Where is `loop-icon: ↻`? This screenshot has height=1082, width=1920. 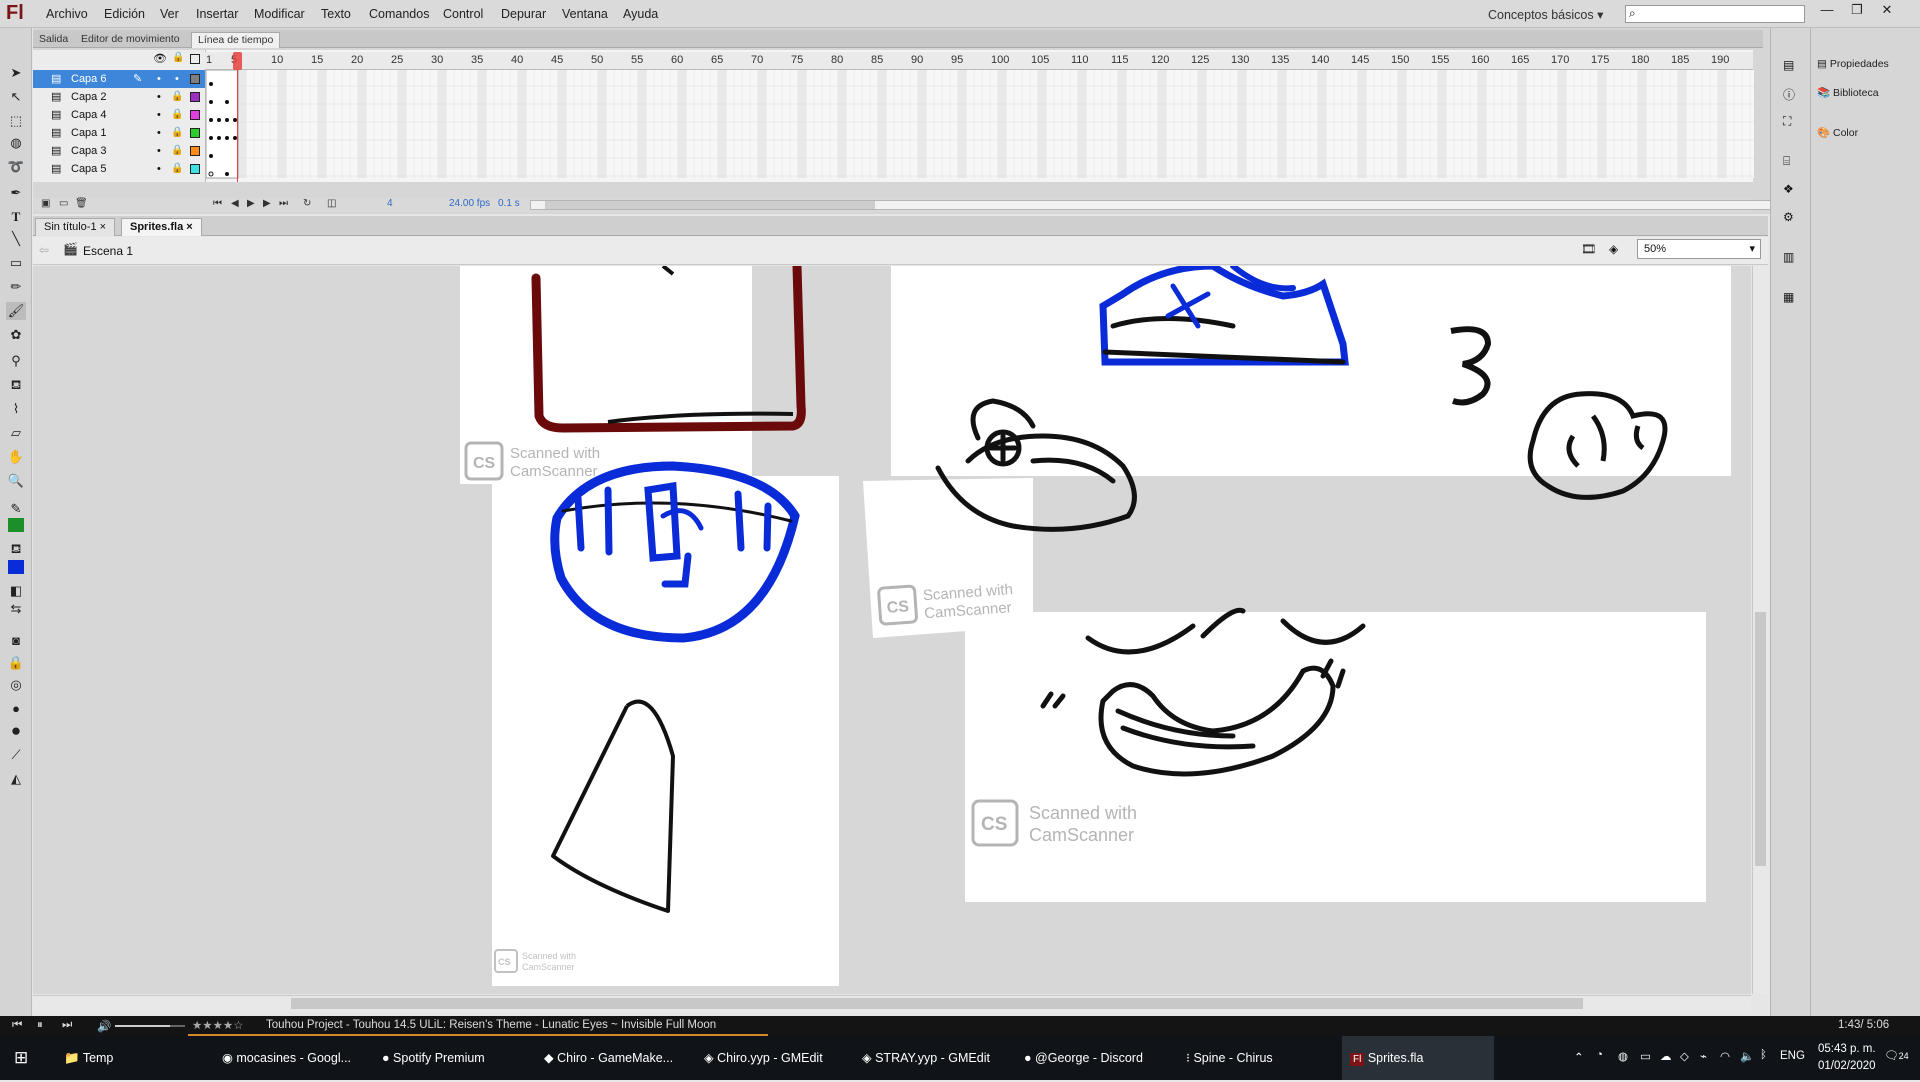 loop-icon: ↻ is located at coordinates (307, 203).